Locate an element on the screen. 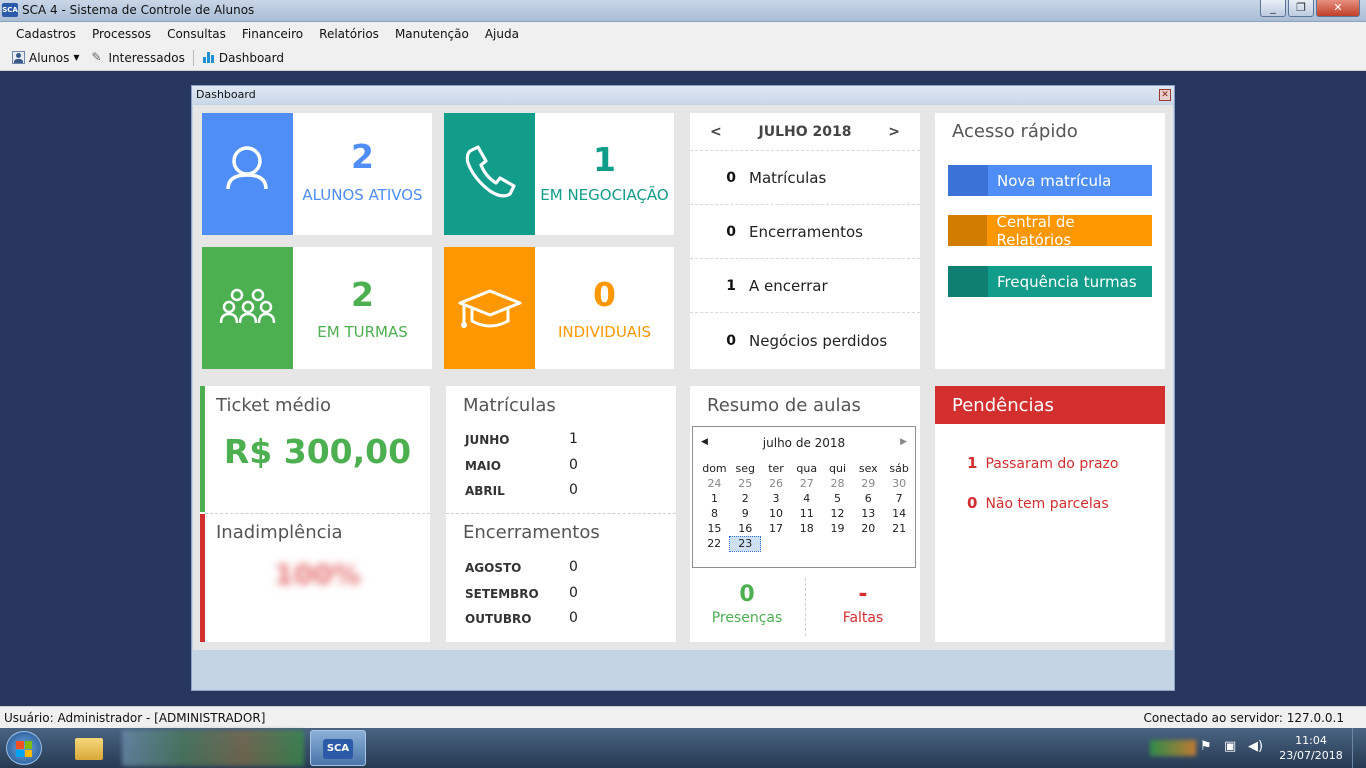 This screenshot has width=1366, height=768. encerramentos-month: OUTUBRO is located at coordinates (498, 619).